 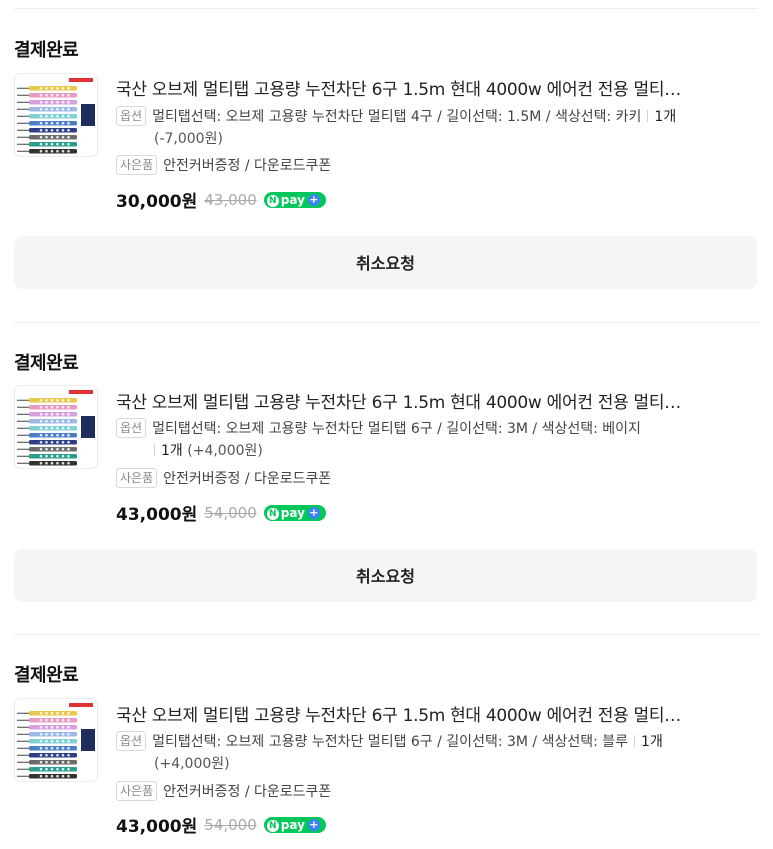 I want to click on option-tag: 옵션, so click(x=131, y=116).